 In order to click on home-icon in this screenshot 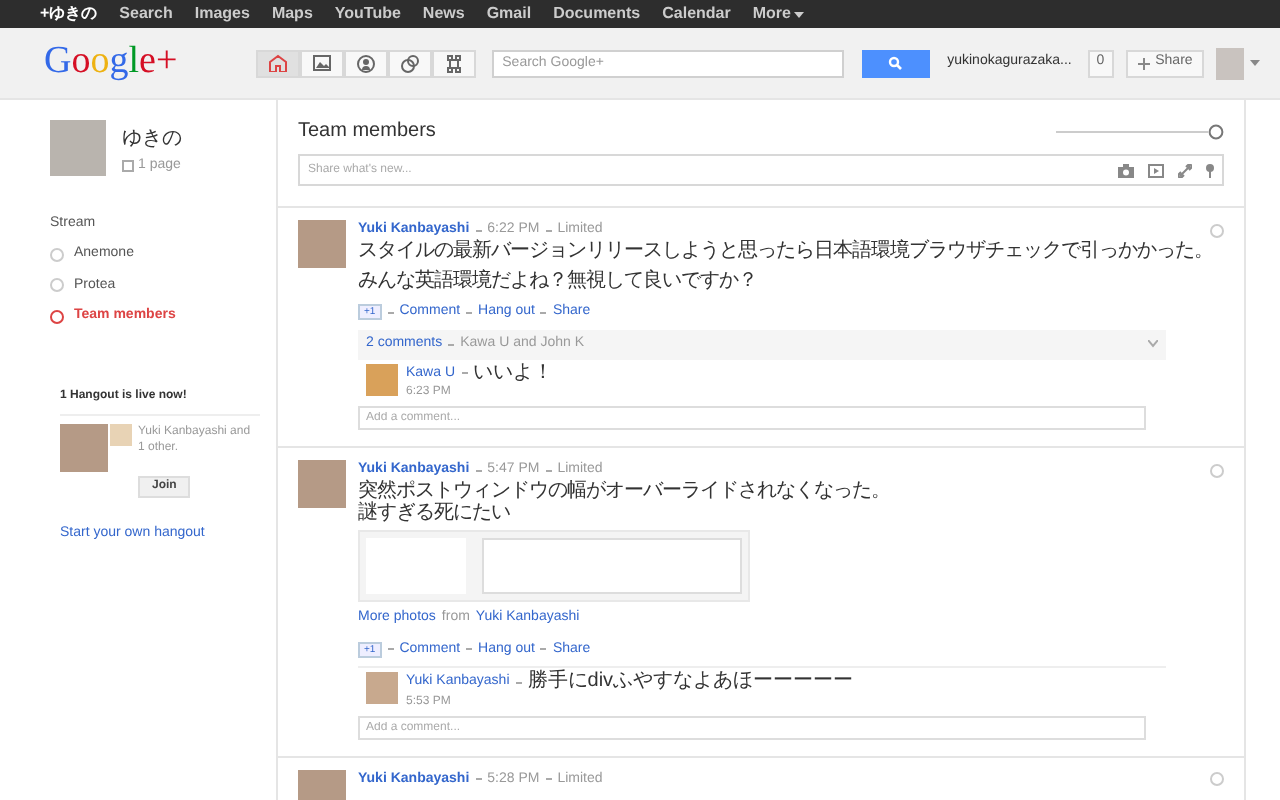, I will do `click(278, 63)`.